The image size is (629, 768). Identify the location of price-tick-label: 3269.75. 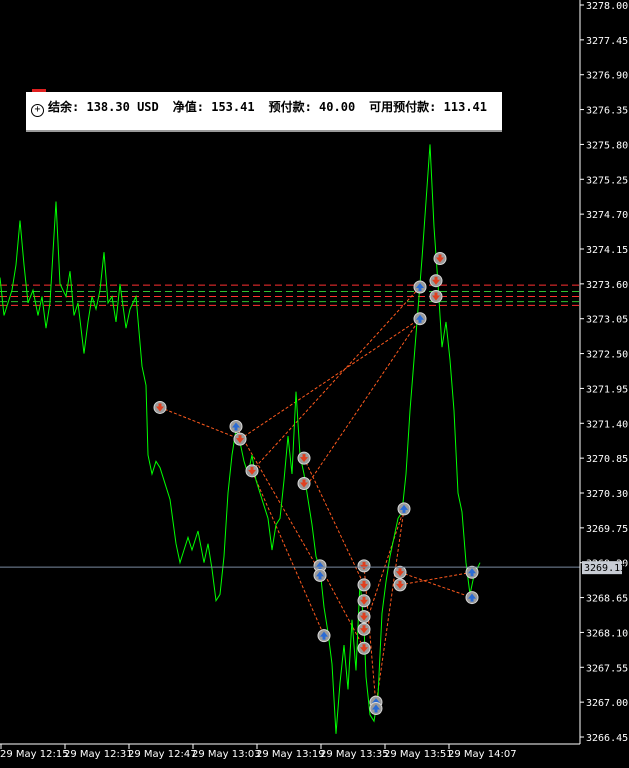
(607, 529).